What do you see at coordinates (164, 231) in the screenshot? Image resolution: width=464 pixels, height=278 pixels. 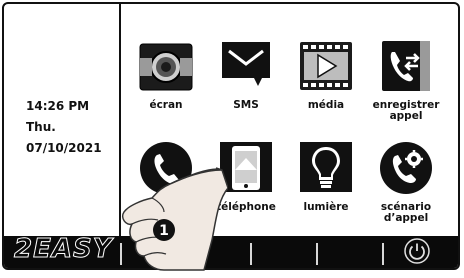 I see `step-number: 1` at bounding box center [164, 231].